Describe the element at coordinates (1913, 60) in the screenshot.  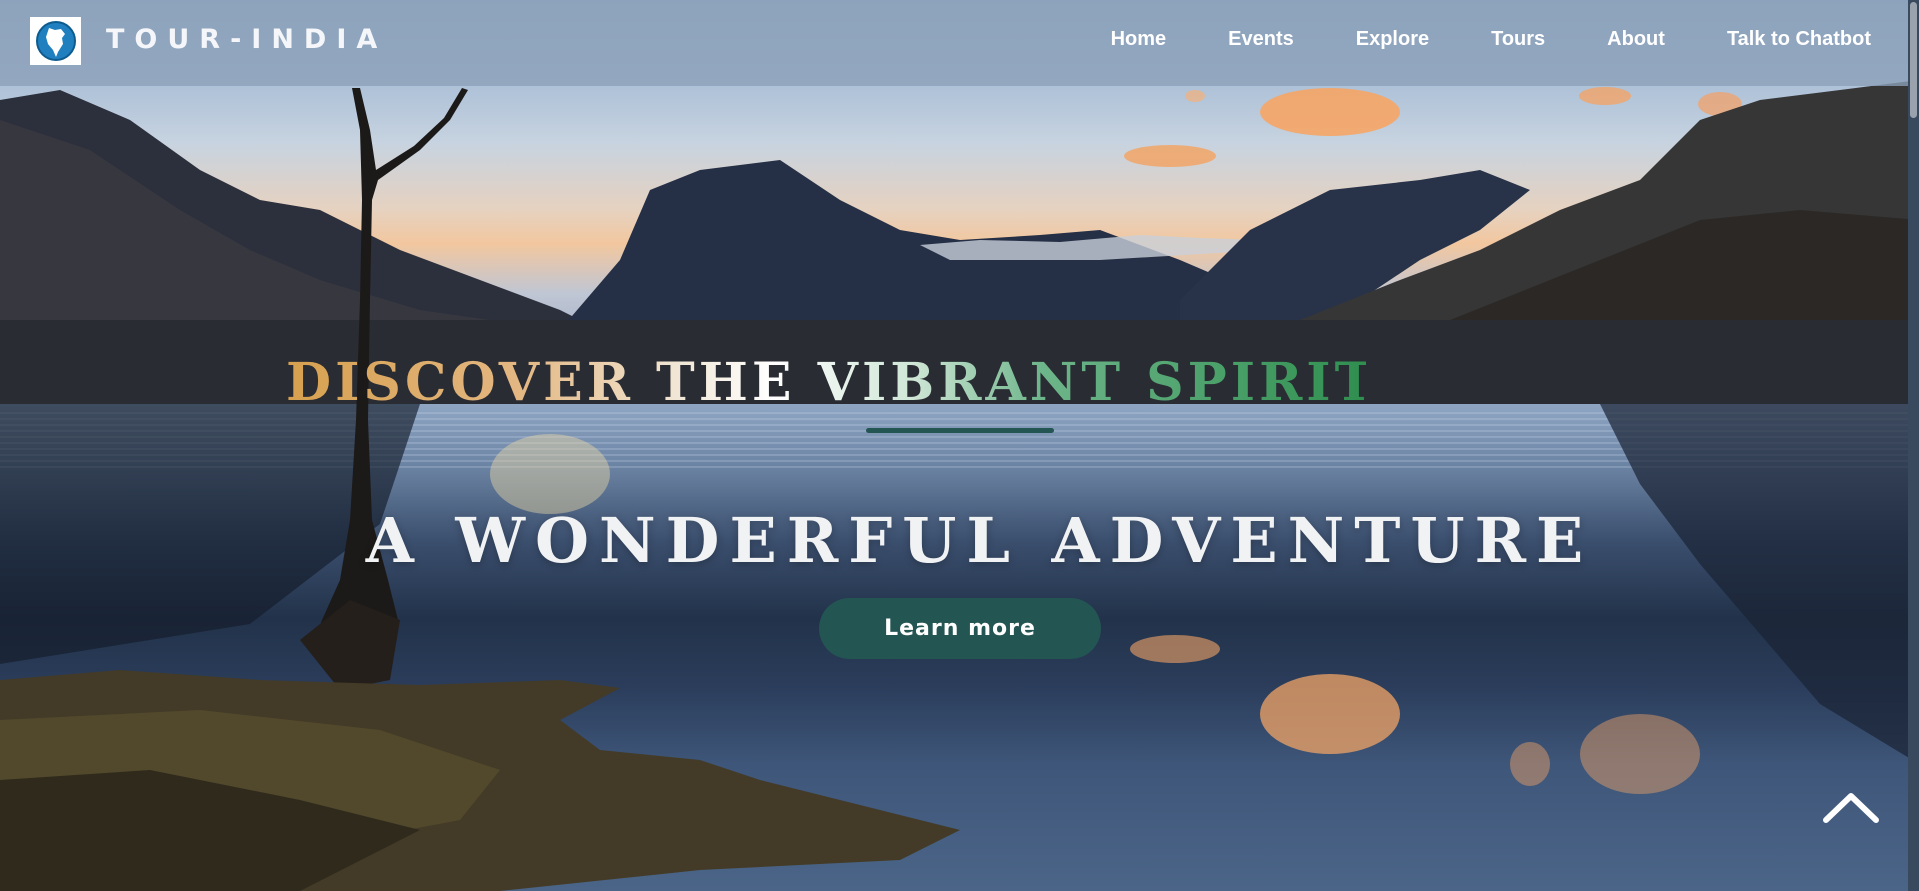
I see `scrollbar-thumb` at that location.